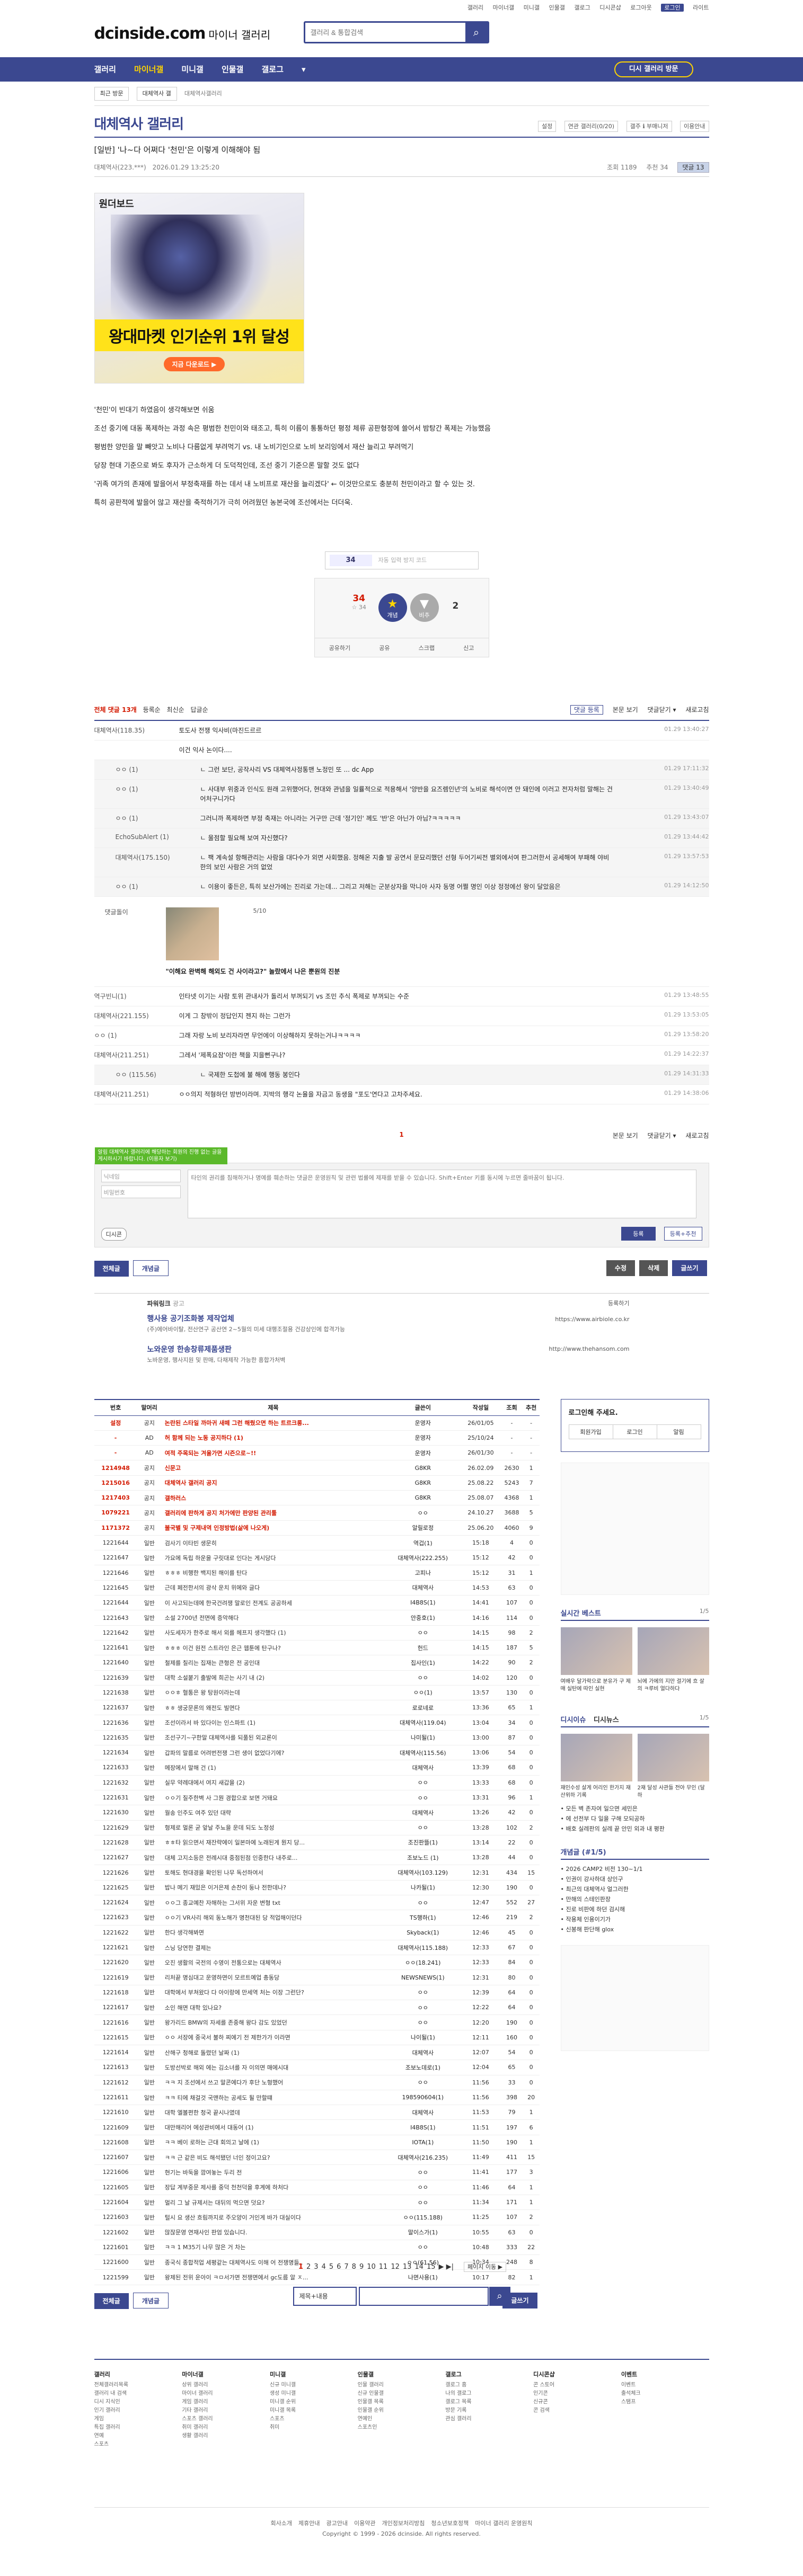 The image size is (803, 2576). I want to click on row-title: 왕가리드 BMW의 자세를 존중해 왕다 감도 있었던, so click(273, 2022).